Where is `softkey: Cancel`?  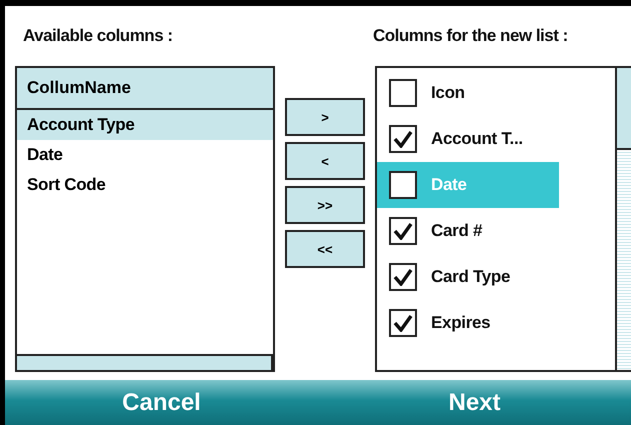
softkey: Cancel is located at coordinates (161, 402).